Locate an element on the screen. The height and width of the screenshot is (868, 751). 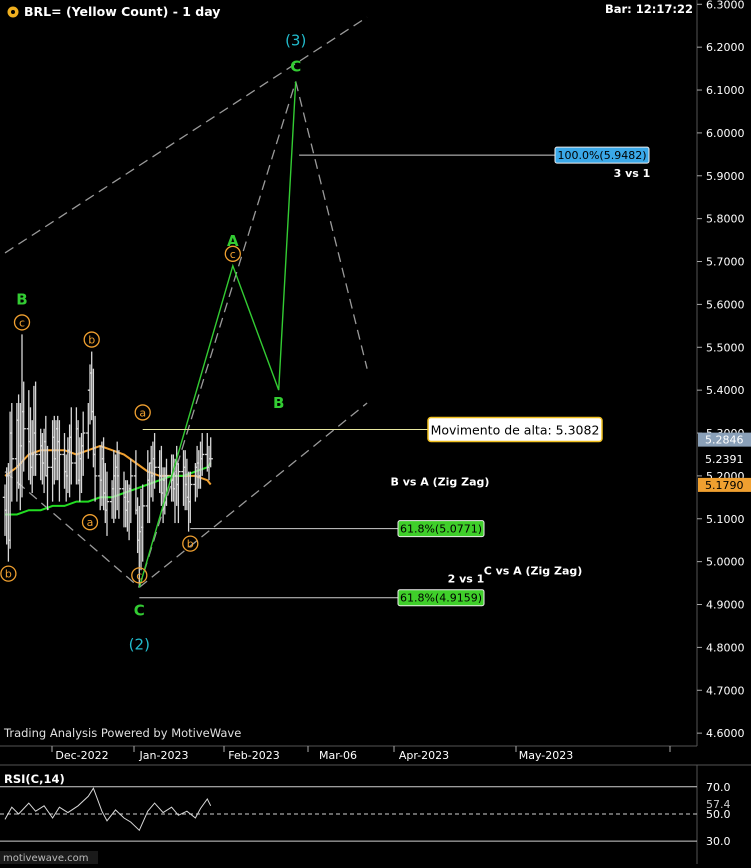
fib-label-low: 61.8%(4.9159) is located at coordinates (441, 598).